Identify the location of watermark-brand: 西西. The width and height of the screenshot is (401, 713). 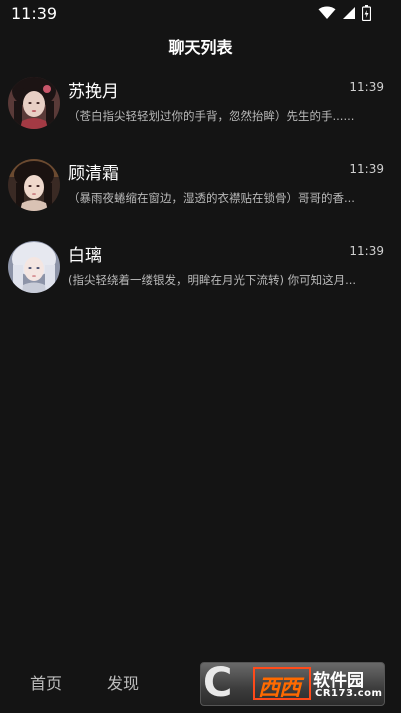
(279, 688).